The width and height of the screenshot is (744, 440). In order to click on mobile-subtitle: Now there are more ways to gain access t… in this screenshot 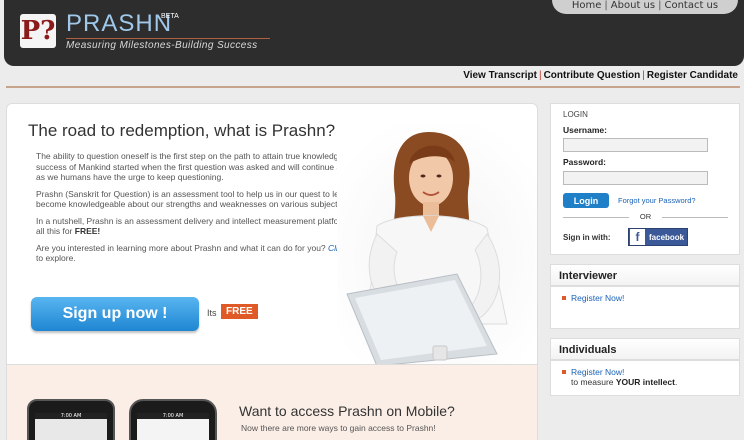, I will do `click(338, 428)`.